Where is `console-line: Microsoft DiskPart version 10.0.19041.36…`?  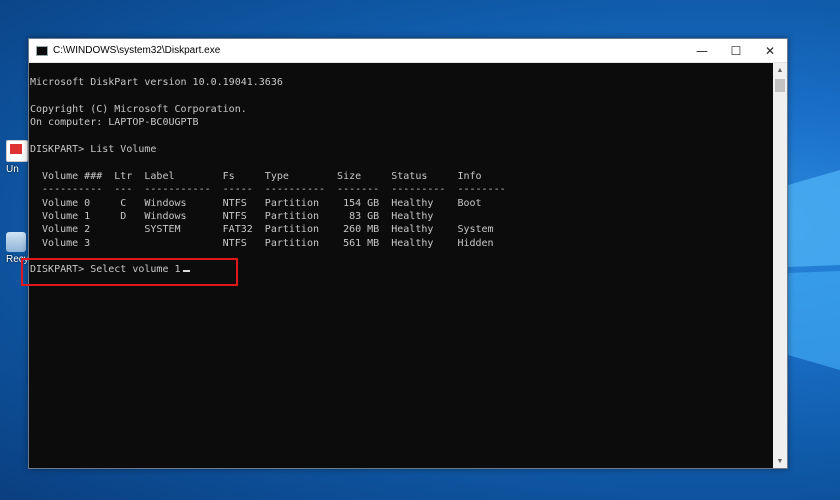 console-line: Microsoft DiskPart version 10.0.19041.36… is located at coordinates (156, 82).